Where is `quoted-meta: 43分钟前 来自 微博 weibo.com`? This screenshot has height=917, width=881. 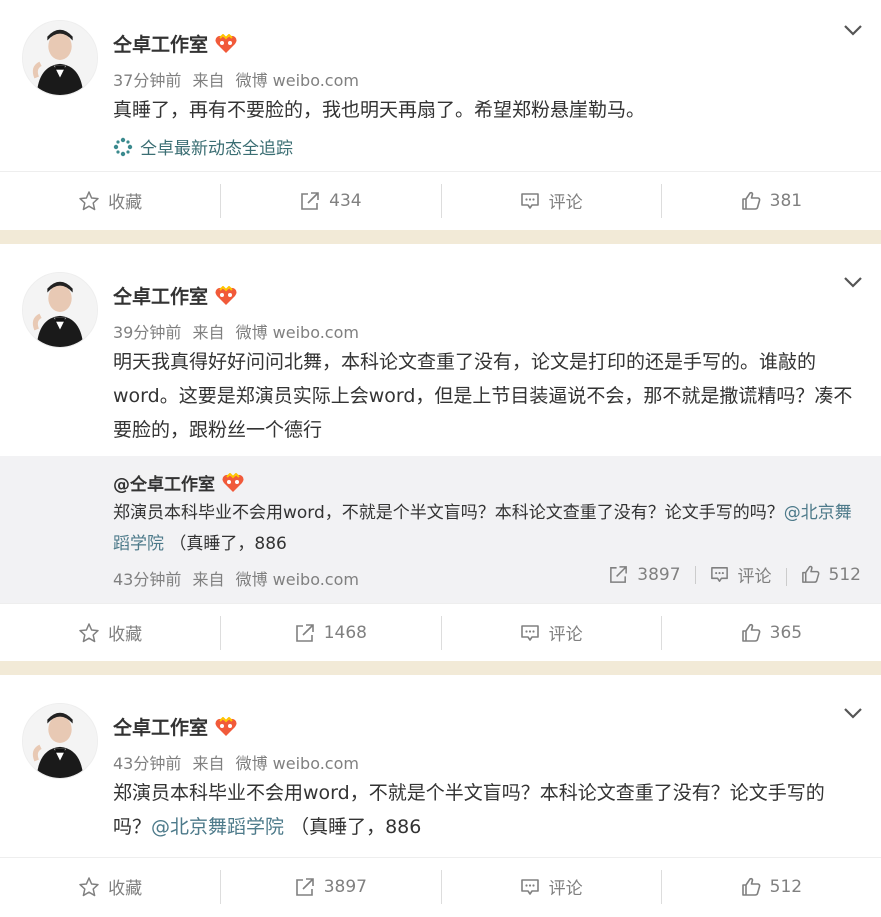 quoted-meta: 43分钟前 来自 微博 weibo.com is located at coordinates (236, 578).